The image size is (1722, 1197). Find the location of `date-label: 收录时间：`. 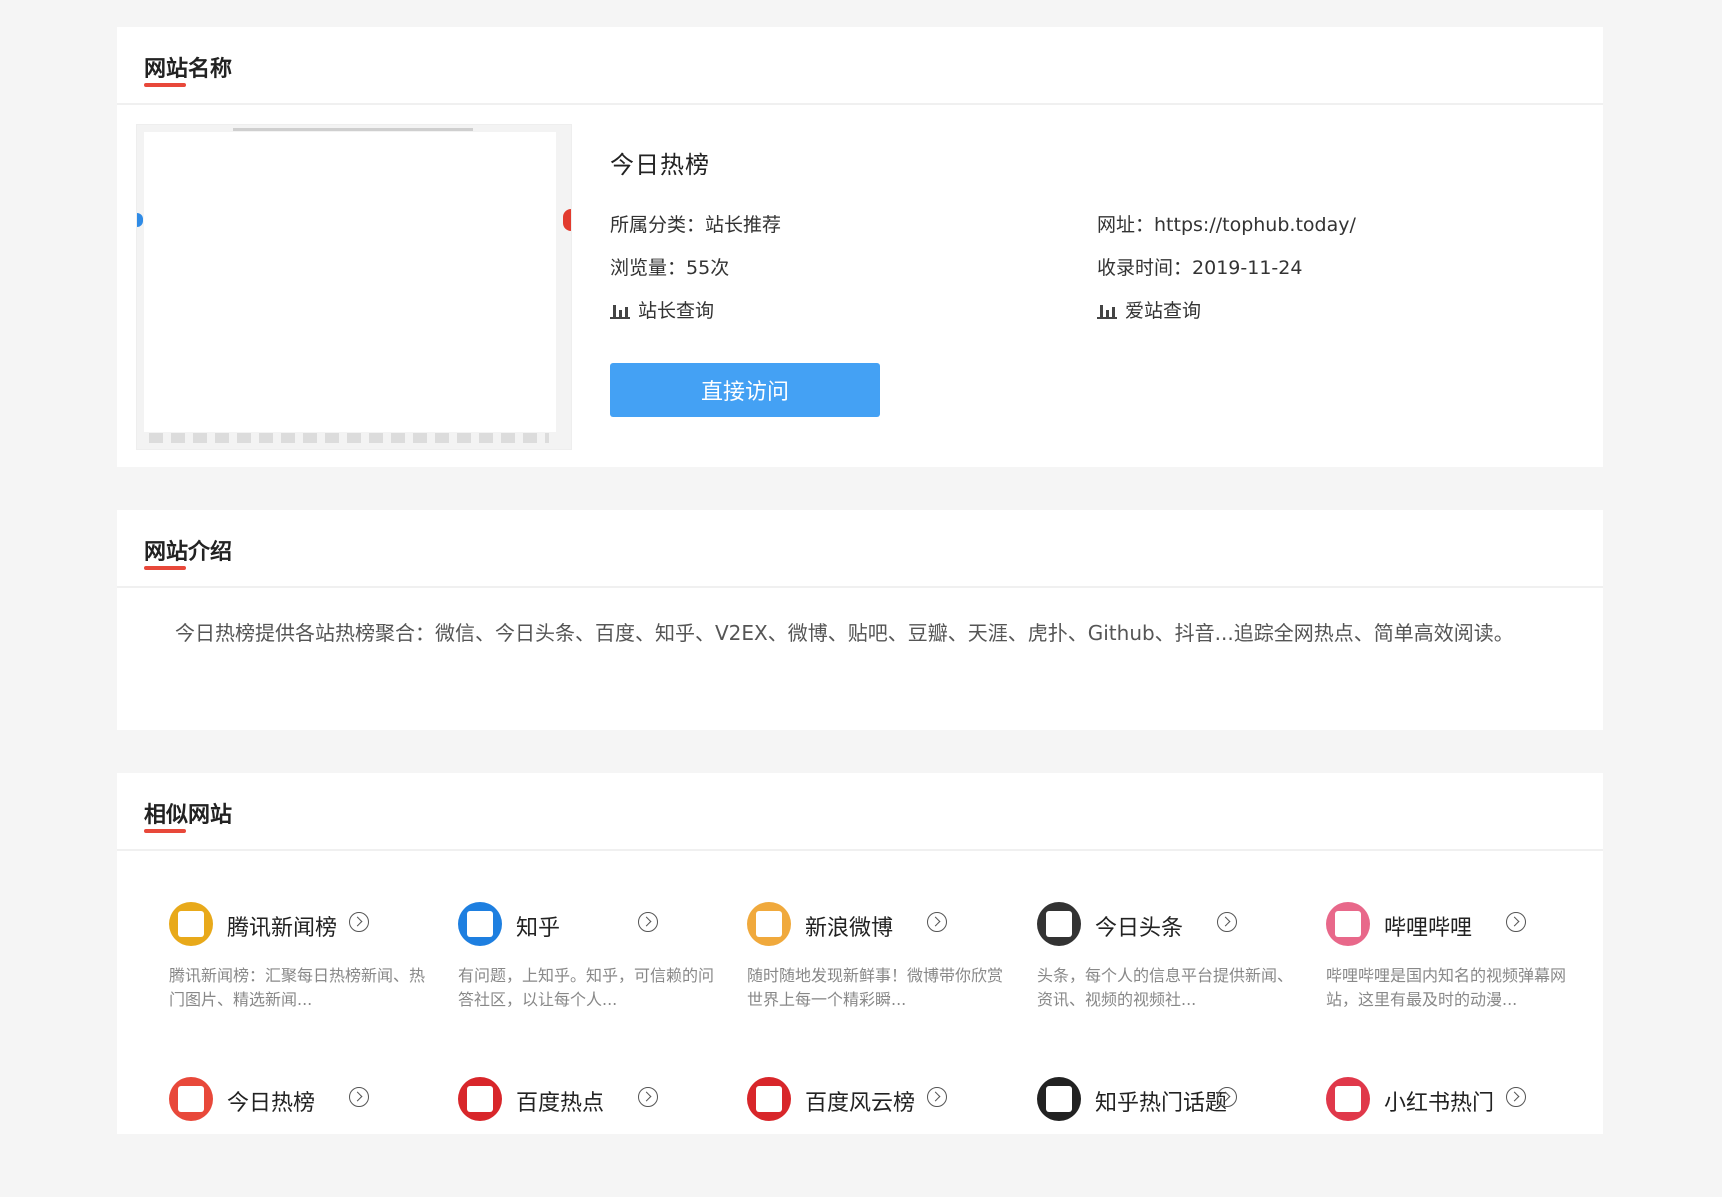

date-label: 收录时间： is located at coordinates (1145, 268).